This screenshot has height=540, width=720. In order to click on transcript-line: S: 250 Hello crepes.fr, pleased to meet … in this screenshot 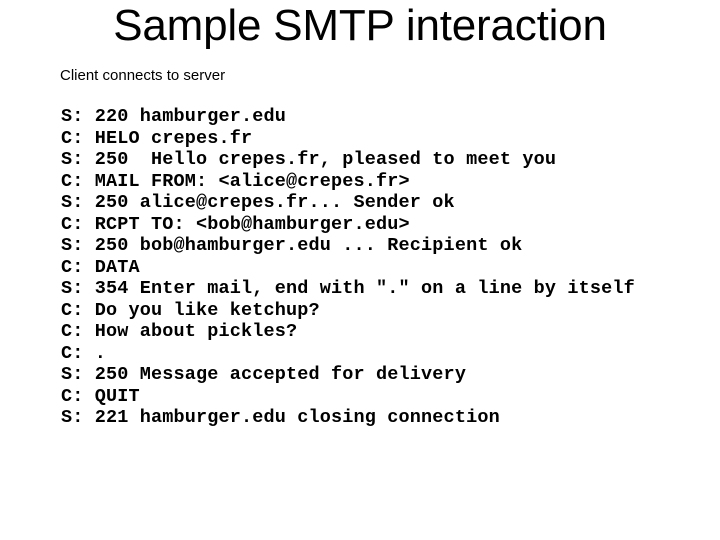, I will do `click(309, 159)`.